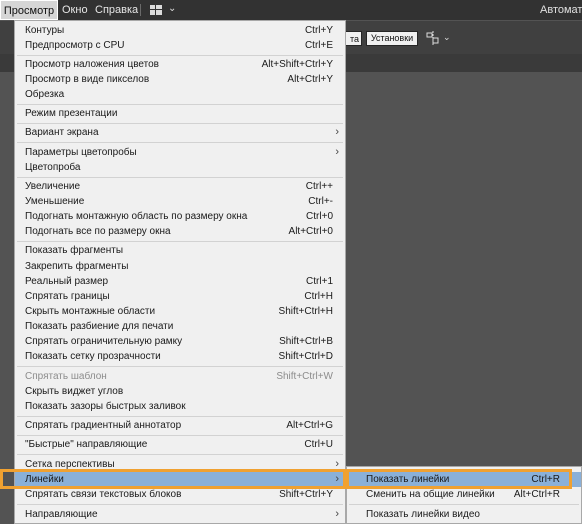 This screenshot has width=582, height=524. I want to click on menu-item-presentation-mode: Режим презентации, so click(180, 113).